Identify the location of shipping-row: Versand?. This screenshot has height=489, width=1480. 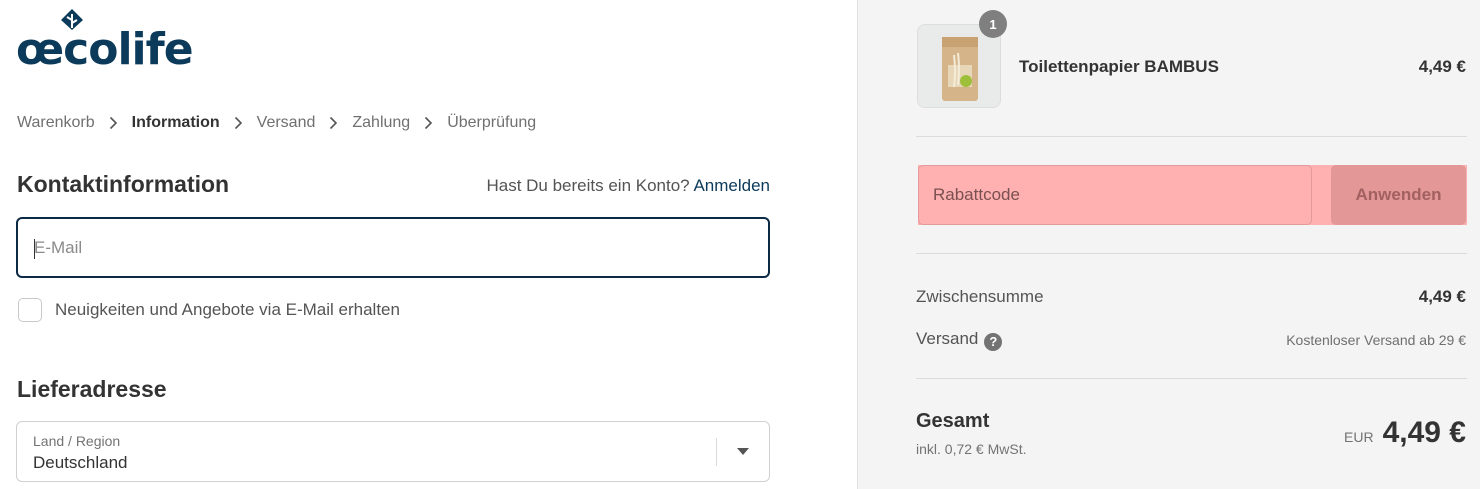
(959, 340).